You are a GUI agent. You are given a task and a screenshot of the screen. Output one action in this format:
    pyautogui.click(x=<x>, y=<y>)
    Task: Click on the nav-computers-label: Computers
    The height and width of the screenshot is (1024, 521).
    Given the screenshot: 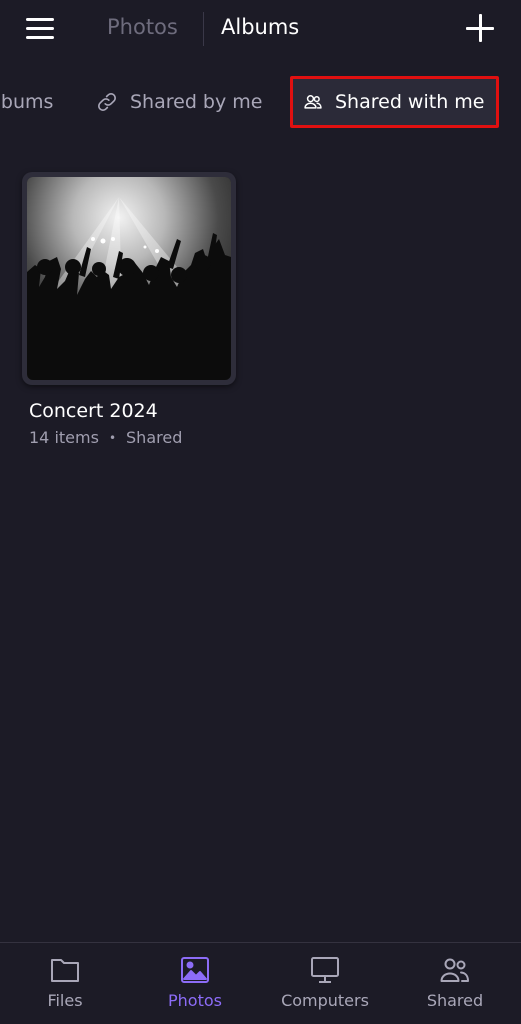 What is the action you would take?
    pyautogui.click(x=325, y=1000)
    